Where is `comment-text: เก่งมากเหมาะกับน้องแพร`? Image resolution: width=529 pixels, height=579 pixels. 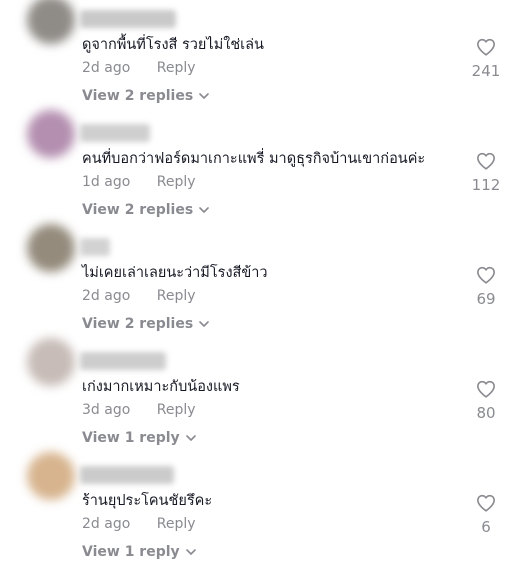 comment-text: เก่งมากเหมาะกับน้องแพร is located at coordinates (161, 387).